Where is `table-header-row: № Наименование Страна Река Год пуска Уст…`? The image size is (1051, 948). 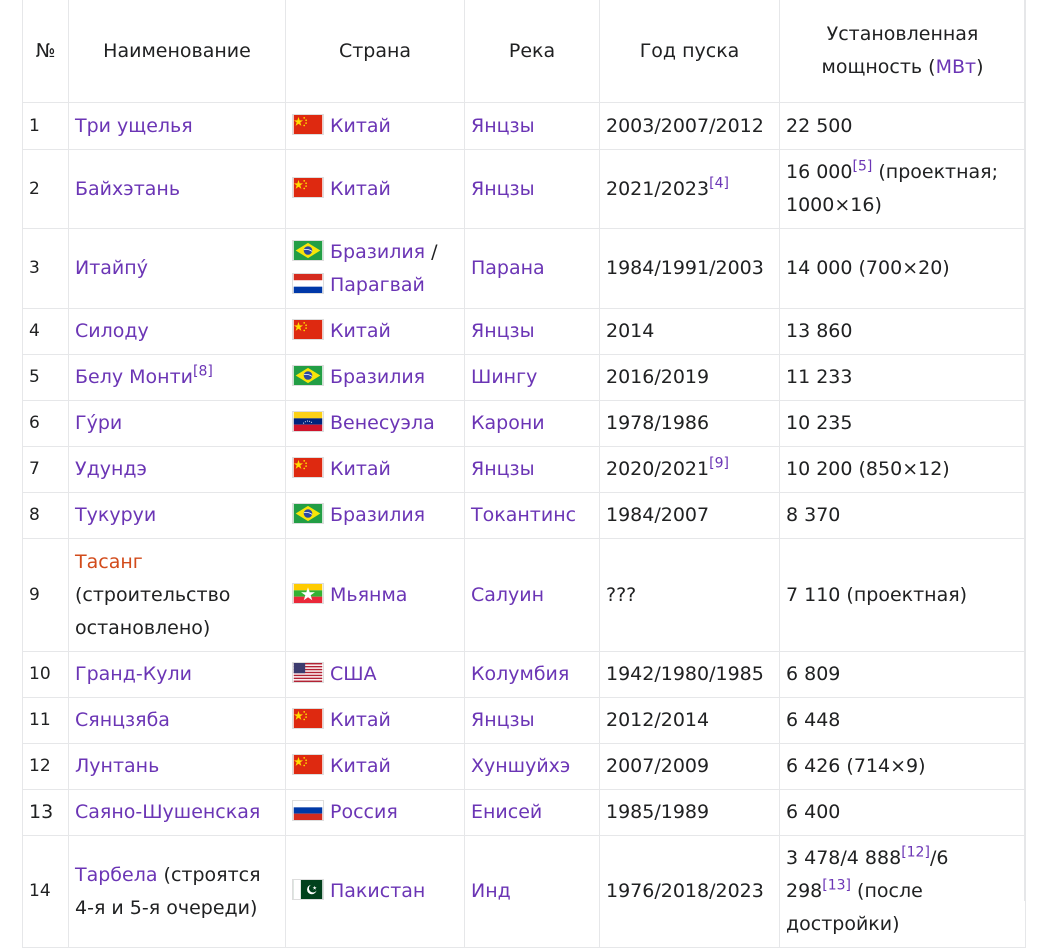
table-header-row: № Наименование Страна Река Год пуска Уст… is located at coordinates (524, 51).